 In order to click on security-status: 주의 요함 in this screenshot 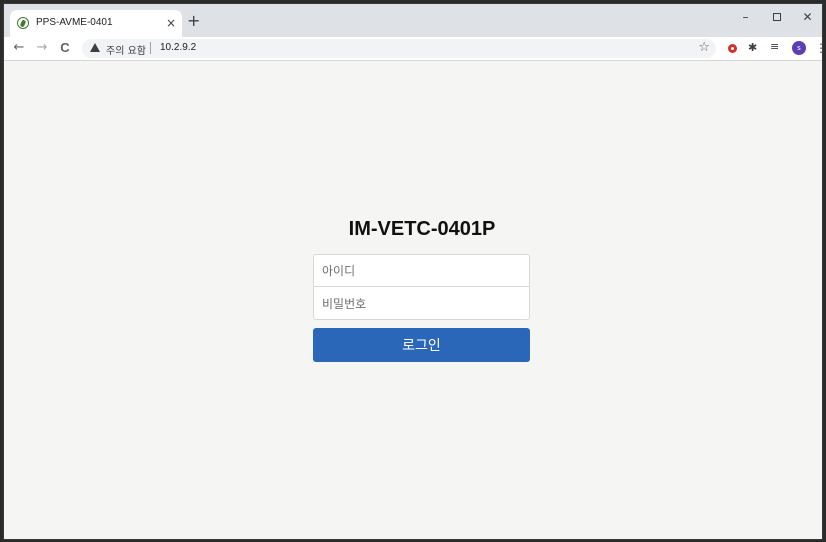, I will do `click(126, 49)`.